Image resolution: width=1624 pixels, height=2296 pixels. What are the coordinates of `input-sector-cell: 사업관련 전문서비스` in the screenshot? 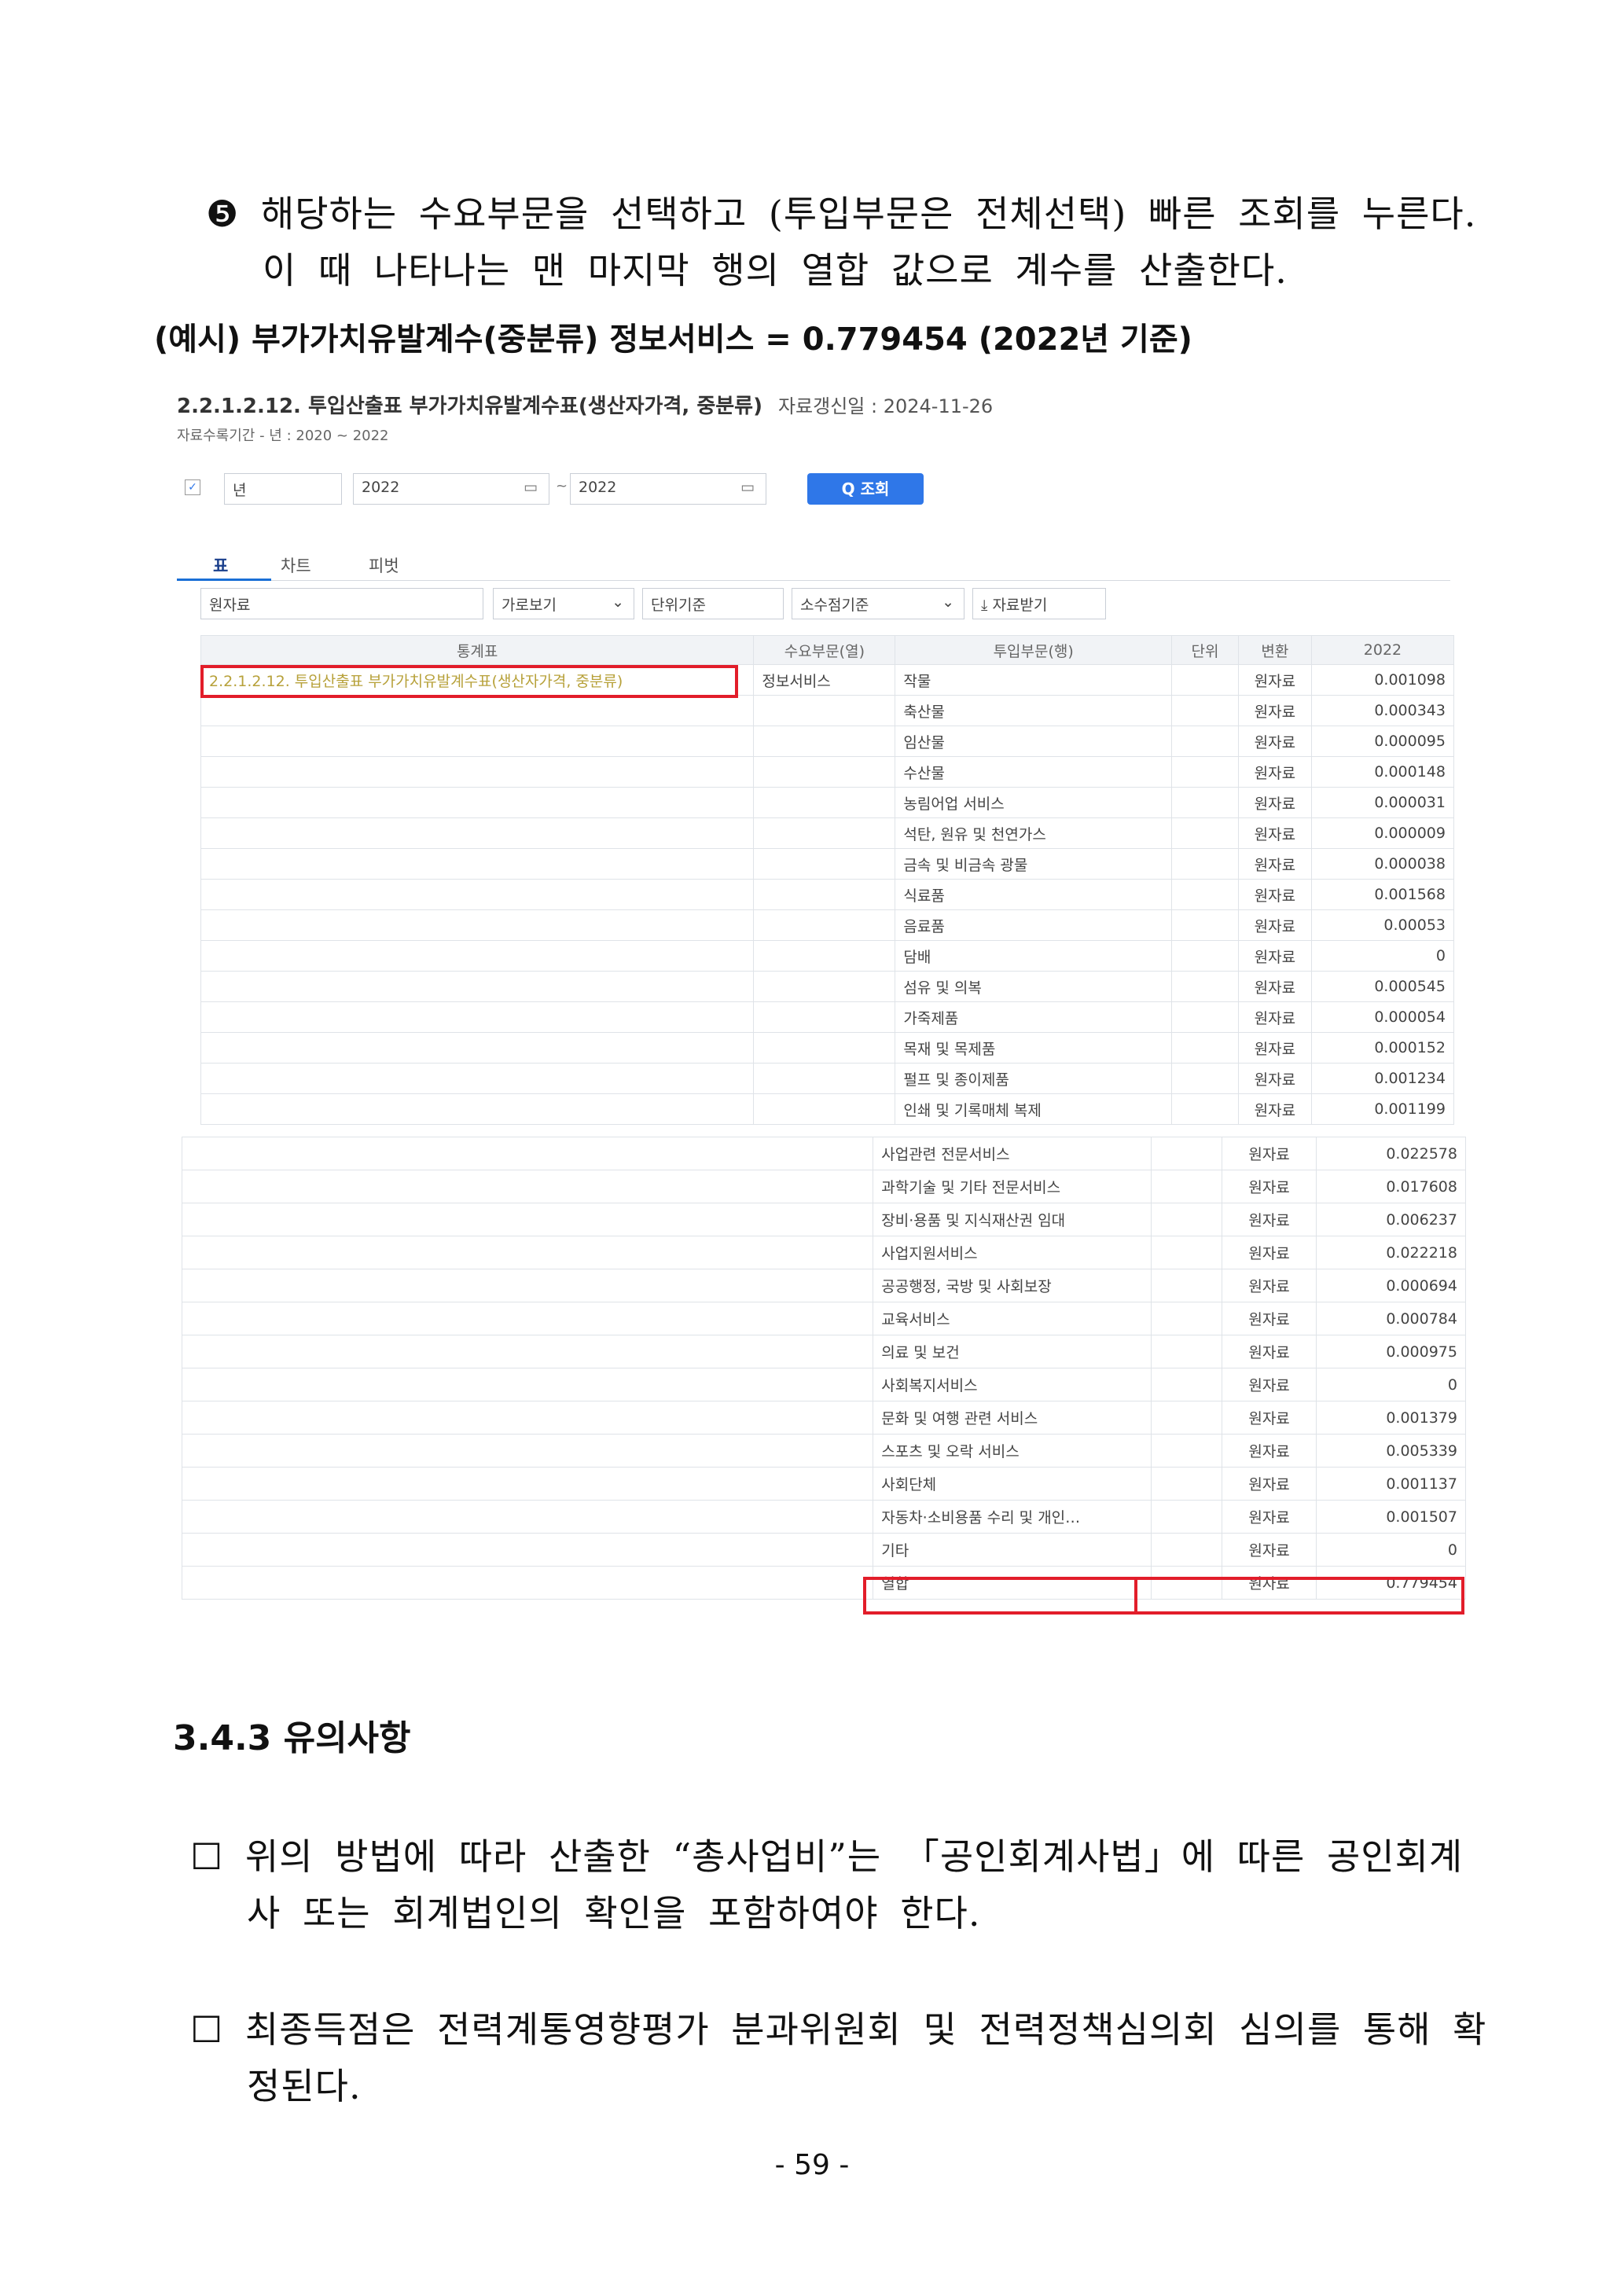 It's located at (1013, 1153).